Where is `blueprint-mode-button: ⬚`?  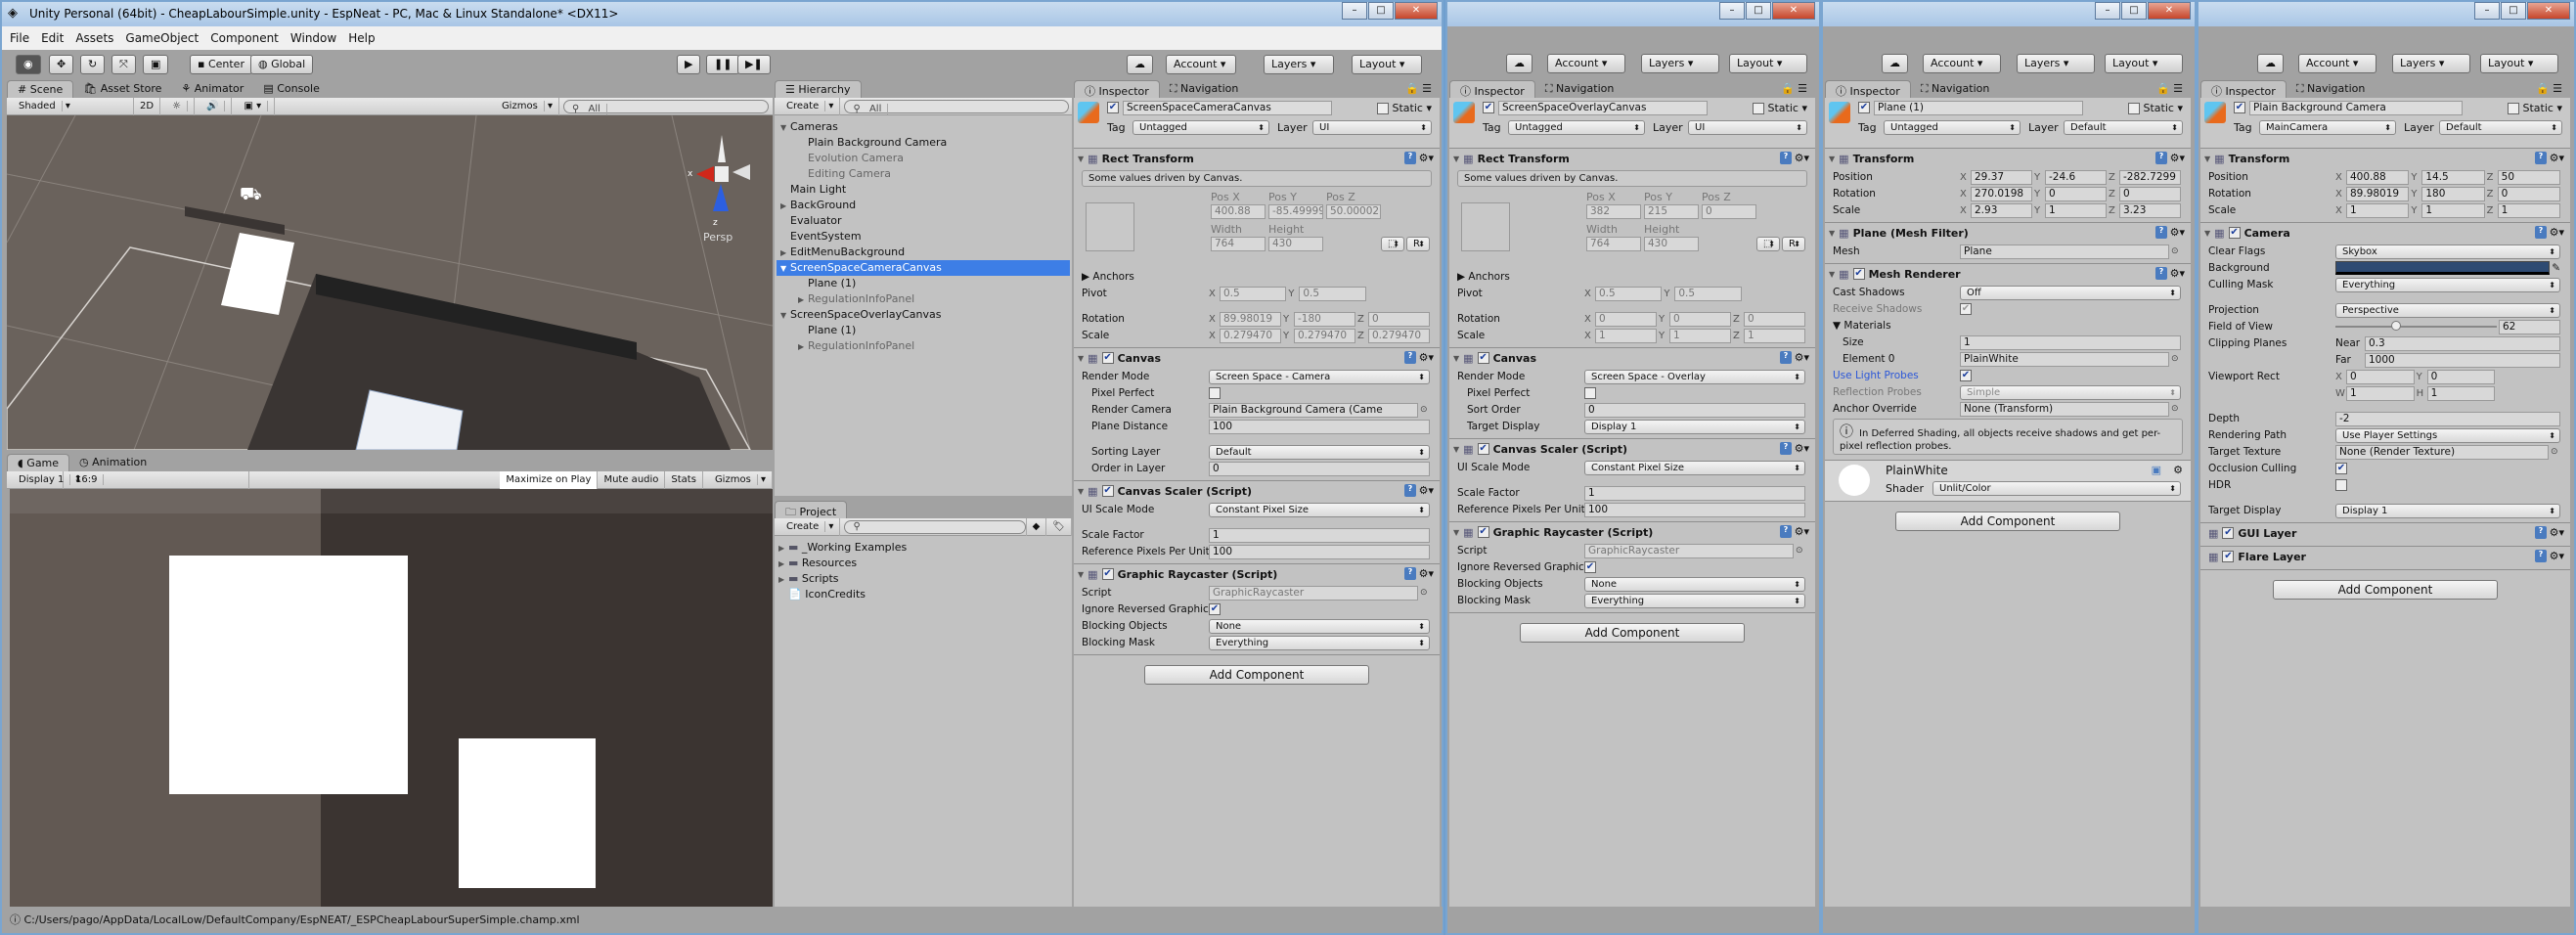 blueprint-mode-button: ⬚ is located at coordinates (1392, 244).